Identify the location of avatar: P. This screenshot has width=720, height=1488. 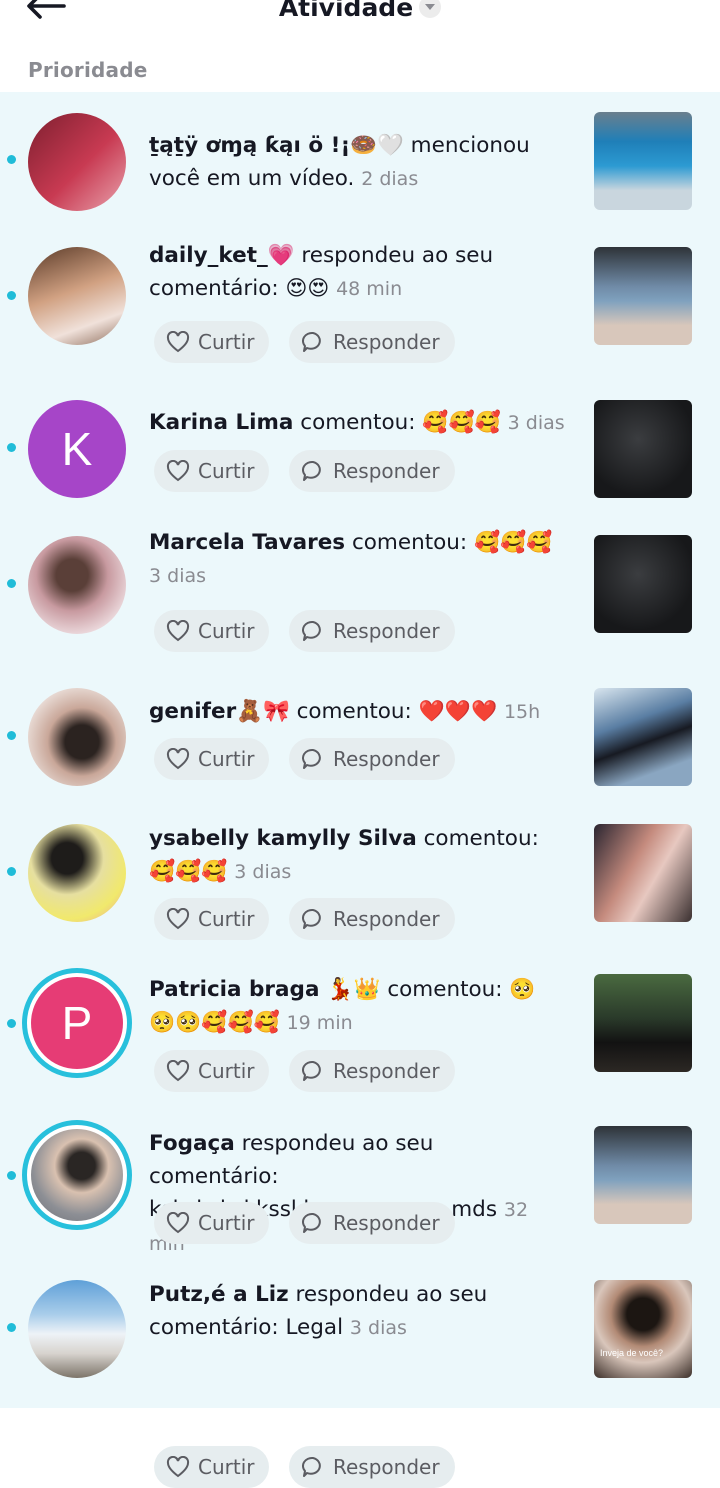
(77, 1023).